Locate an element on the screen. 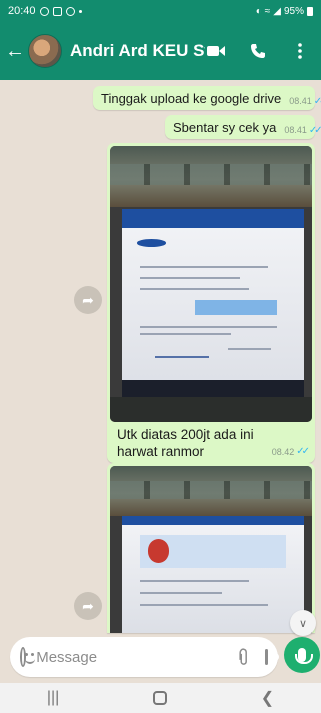 Image resolution: width=321 pixels, height=713 pixels. message-bubble: Sbentar sy cek ya 08.41 ✓✓ is located at coordinates (243, 127).